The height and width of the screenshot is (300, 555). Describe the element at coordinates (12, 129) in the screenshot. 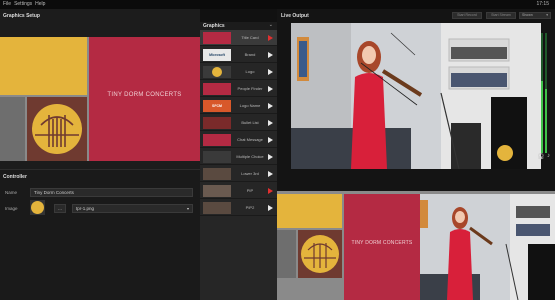

I see `canvas-gray-block` at that location.